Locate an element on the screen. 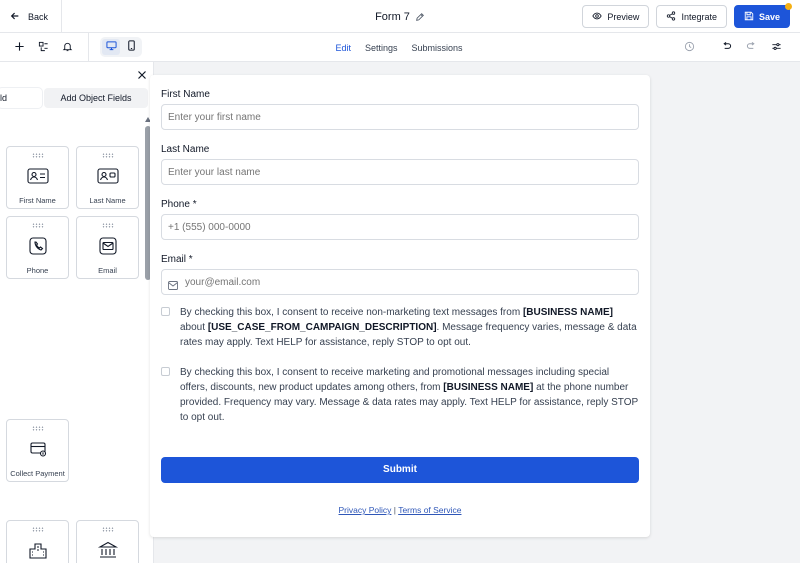 The image size is (800, 563). field-card-label: Last Name is located at coordinates (107, 200).